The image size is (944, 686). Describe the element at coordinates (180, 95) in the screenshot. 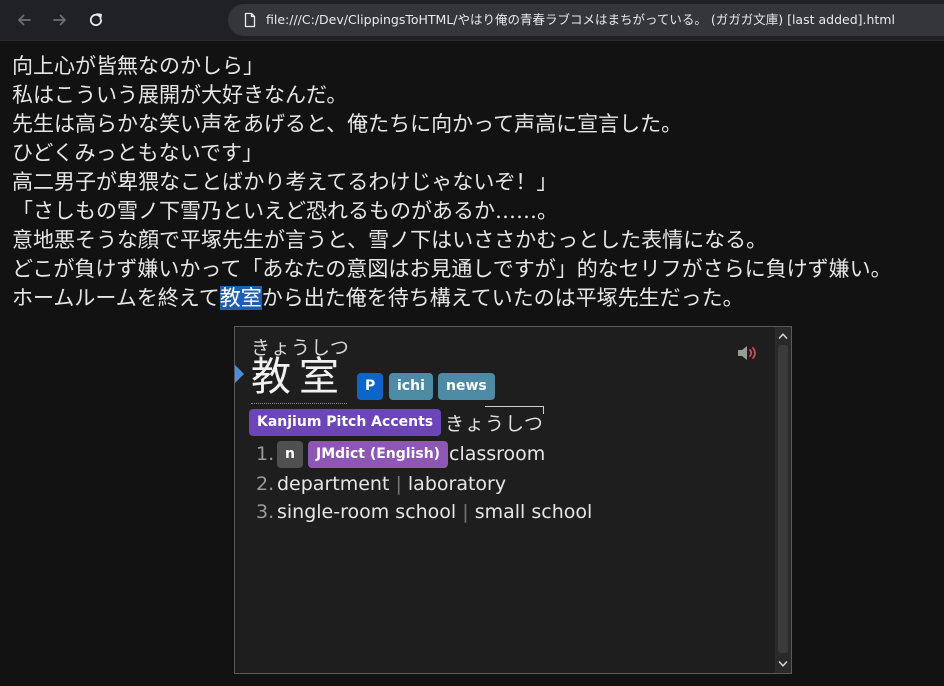

I see `text-line: 私はこういう展開が大好きなんだ。` at that location.